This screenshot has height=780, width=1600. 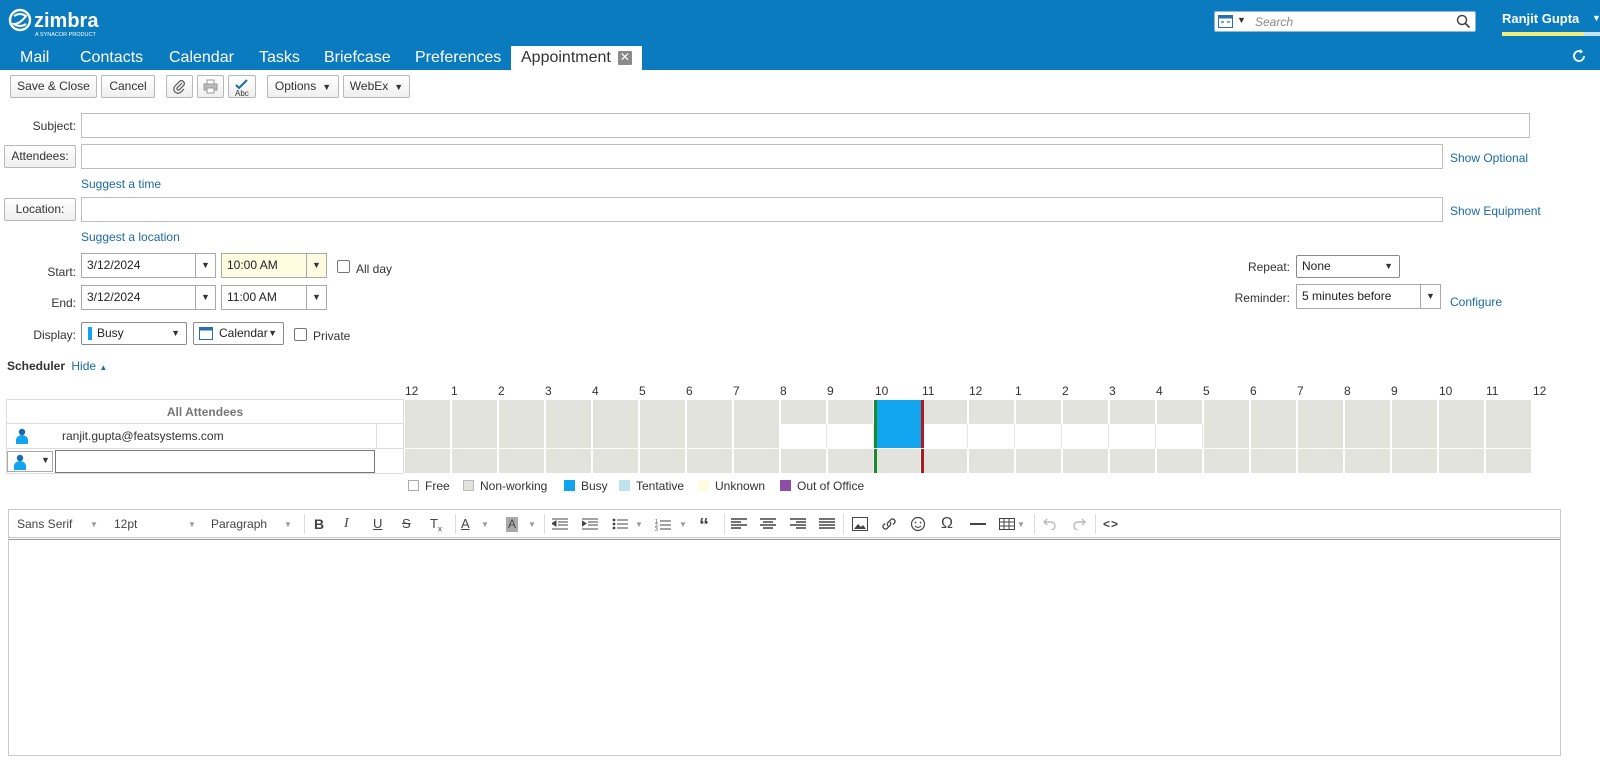 What do you see at coordinates (465, 524) in the screenshot?
I see `text-color-icon: A` at bounding box center [465, 524].